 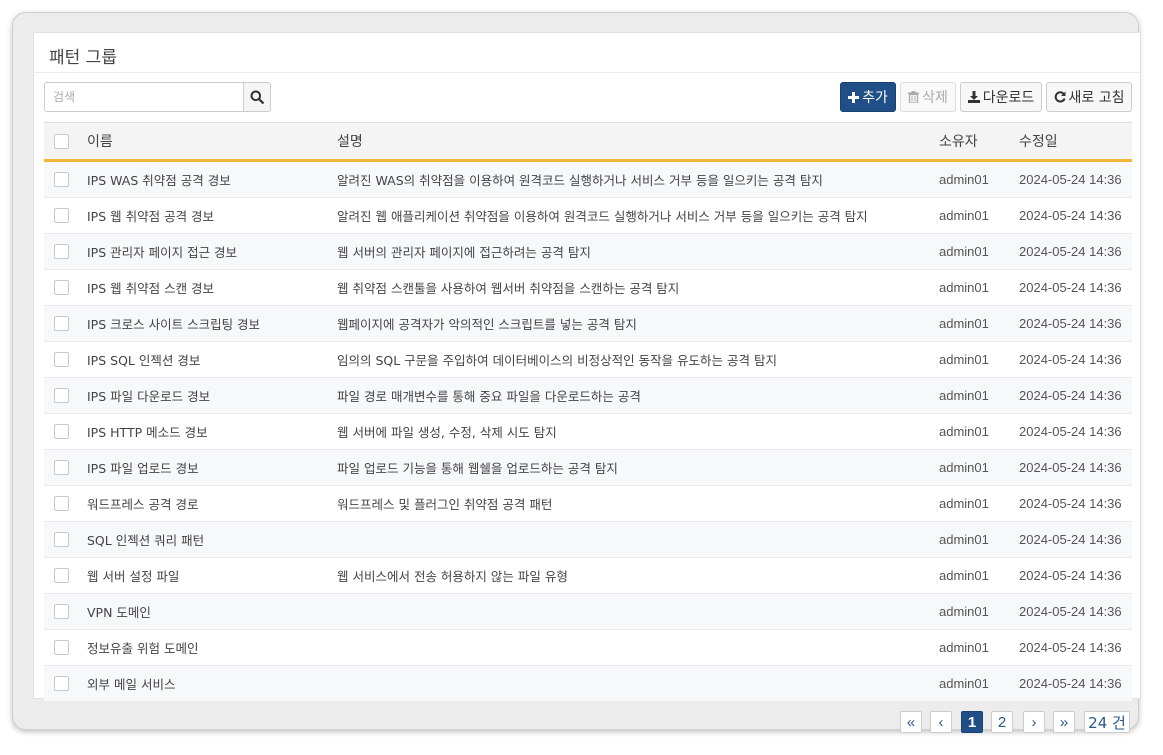 What do you see at coordinates (588, 684) in the screenshot?
I see `table-row: 외부 메일 서비스 admin01 2024-05-24 14:36` at bounding box center [588, 684].